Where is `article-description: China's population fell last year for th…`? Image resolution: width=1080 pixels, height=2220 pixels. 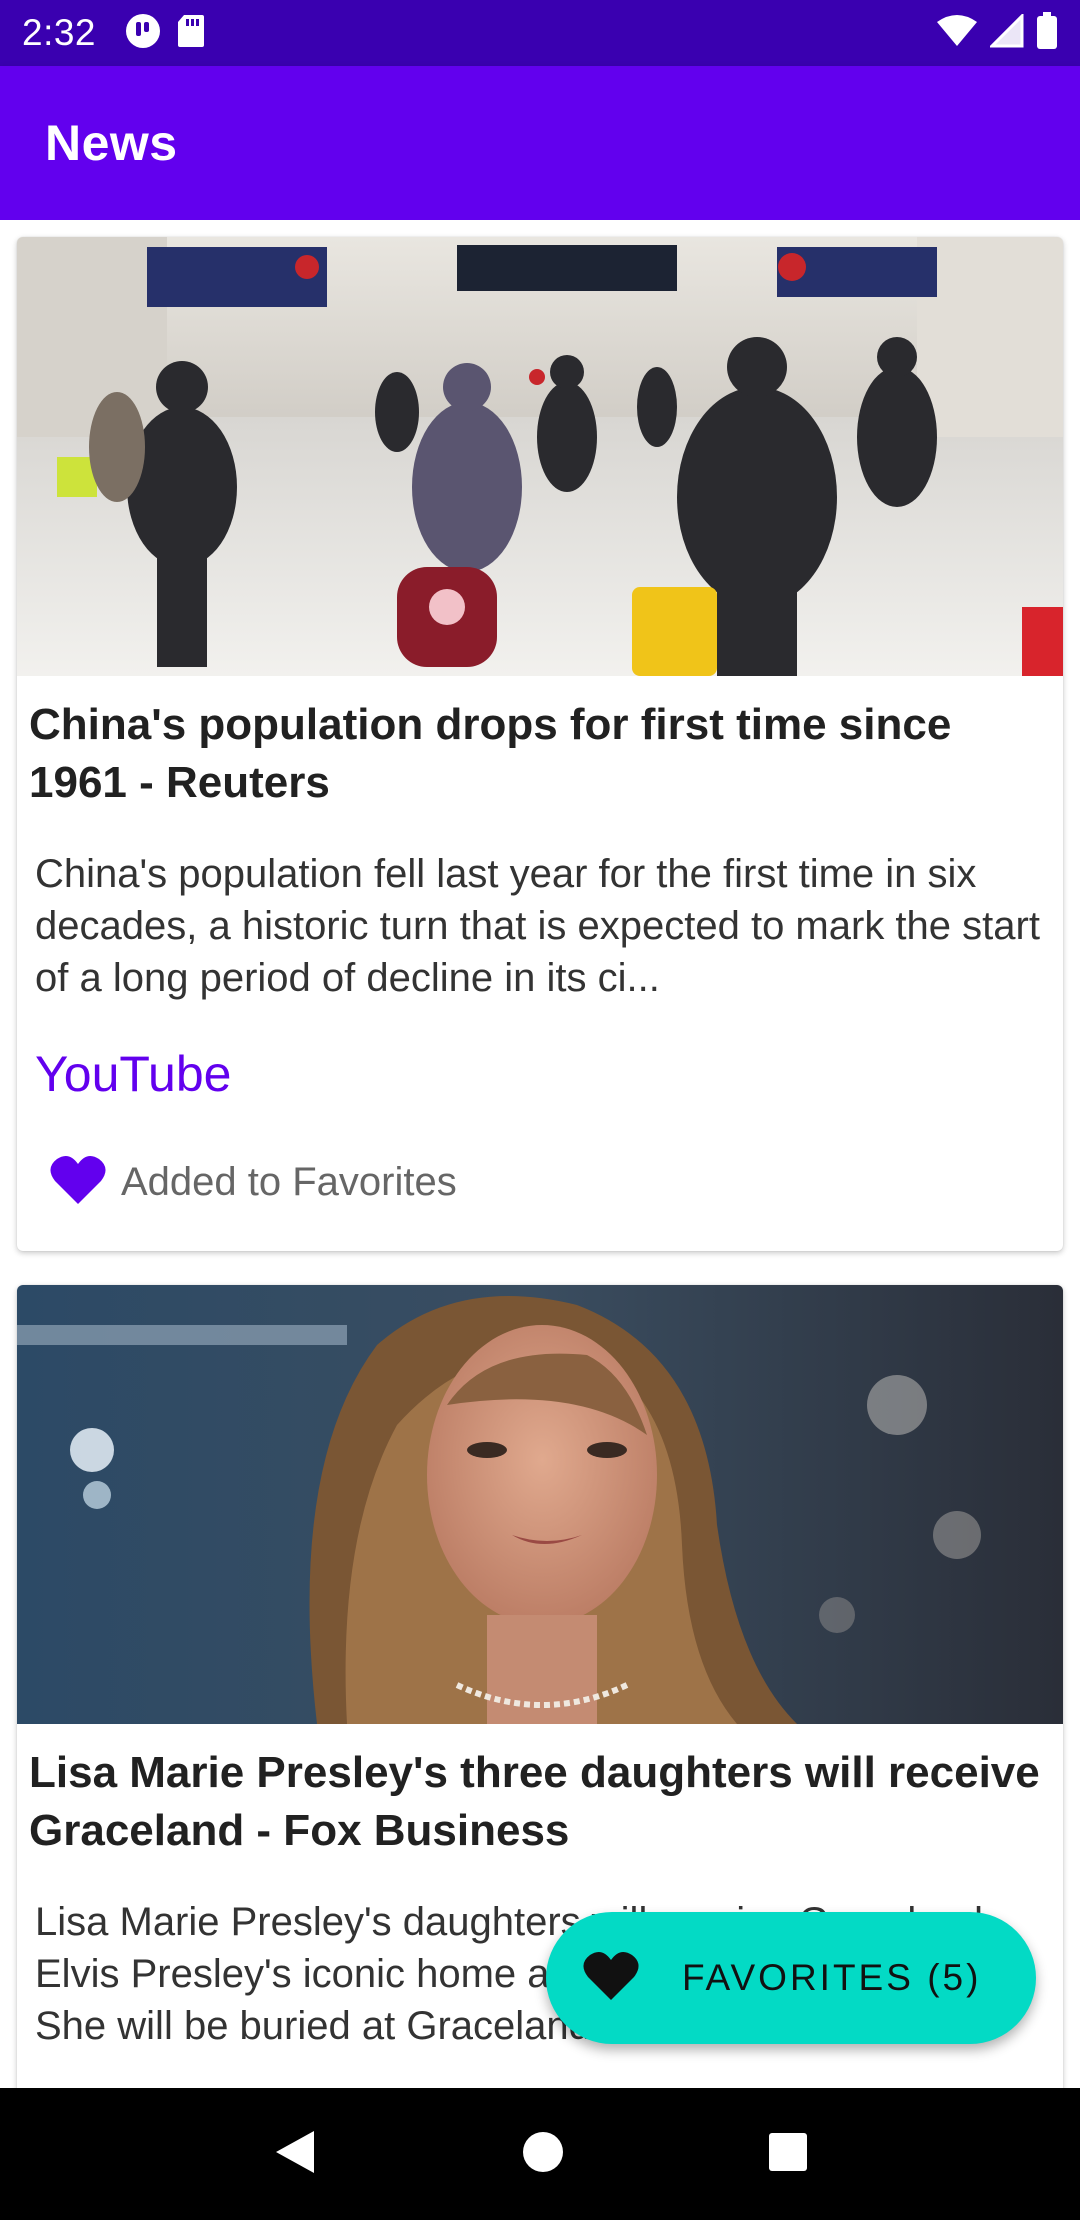
article-description: China's population fell last year for th… is located at coordinates (537, 926).